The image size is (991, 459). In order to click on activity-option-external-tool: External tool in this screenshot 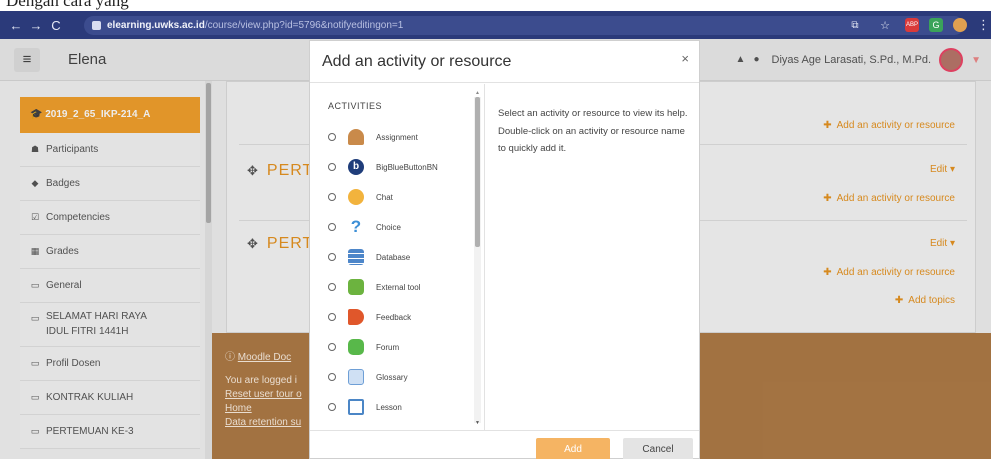, I will do `click(403, 287)`.